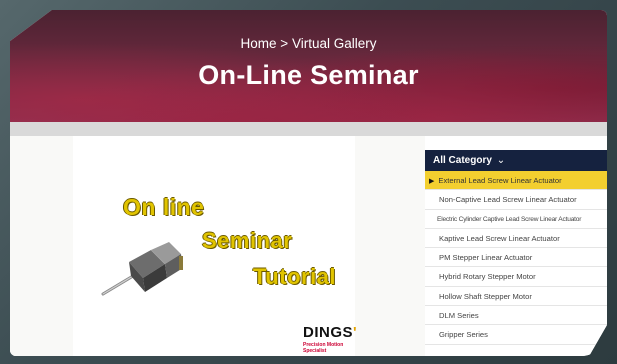 Image resolution: width=617 pixels, height=364 pixels. I want to click on category-item-label: Kaptive Lead Screw Linear Actuator, so click(499, 238).